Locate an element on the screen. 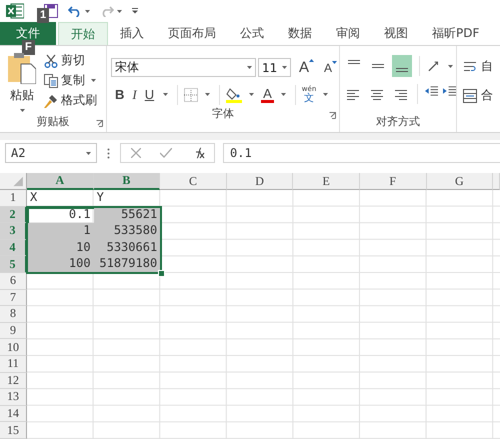  borders-icon is located at coordinates (191, 95).